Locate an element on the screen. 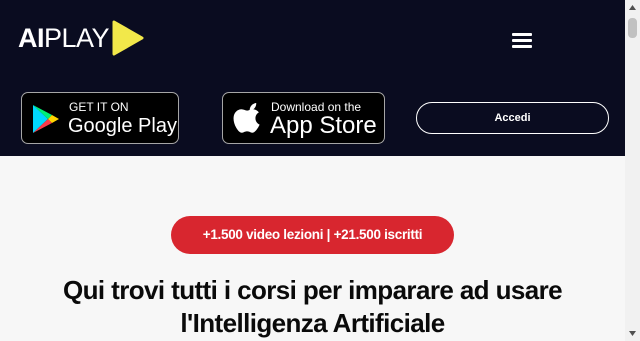  stats-badge: +1.500 video lezioni | +21.500 iscritti is located at coordinates (312, 235).